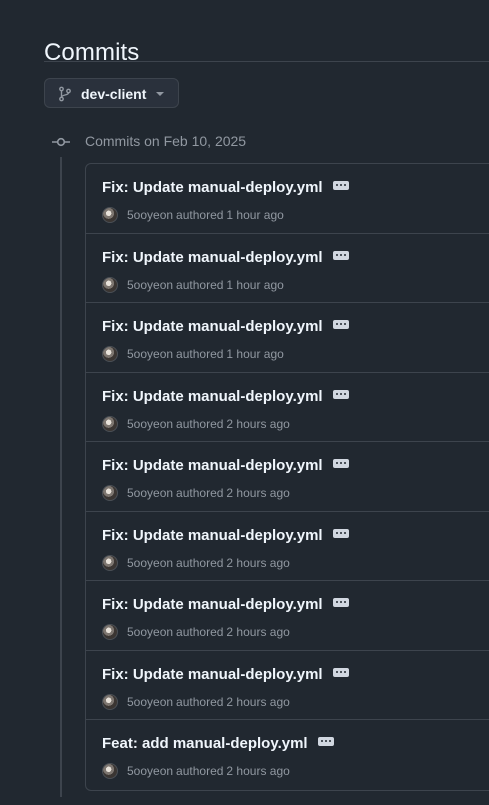 This screenshot has width=489, height=805. Describe the element at coordinates (205, 743) in the screenshot. I see `commit-message: Feat: add manual-deploy.yml` at that location.